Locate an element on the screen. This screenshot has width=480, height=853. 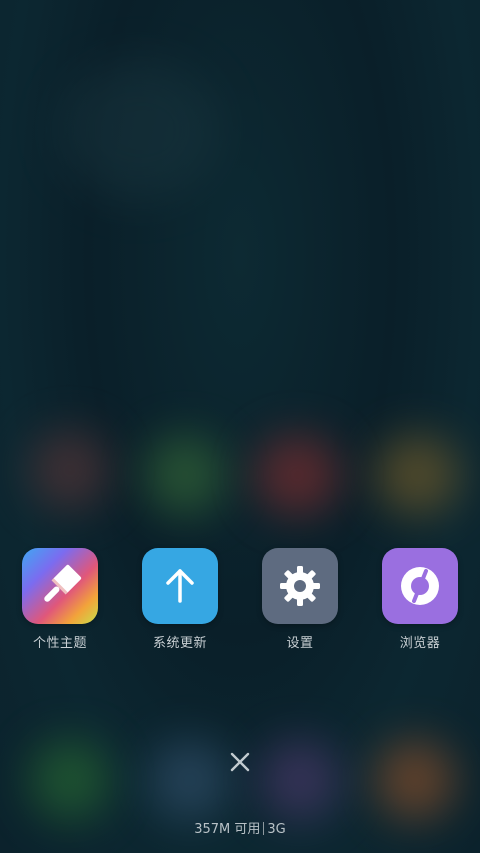
memory-status: 357M 可用 3G is located at coordinates (240, 827).